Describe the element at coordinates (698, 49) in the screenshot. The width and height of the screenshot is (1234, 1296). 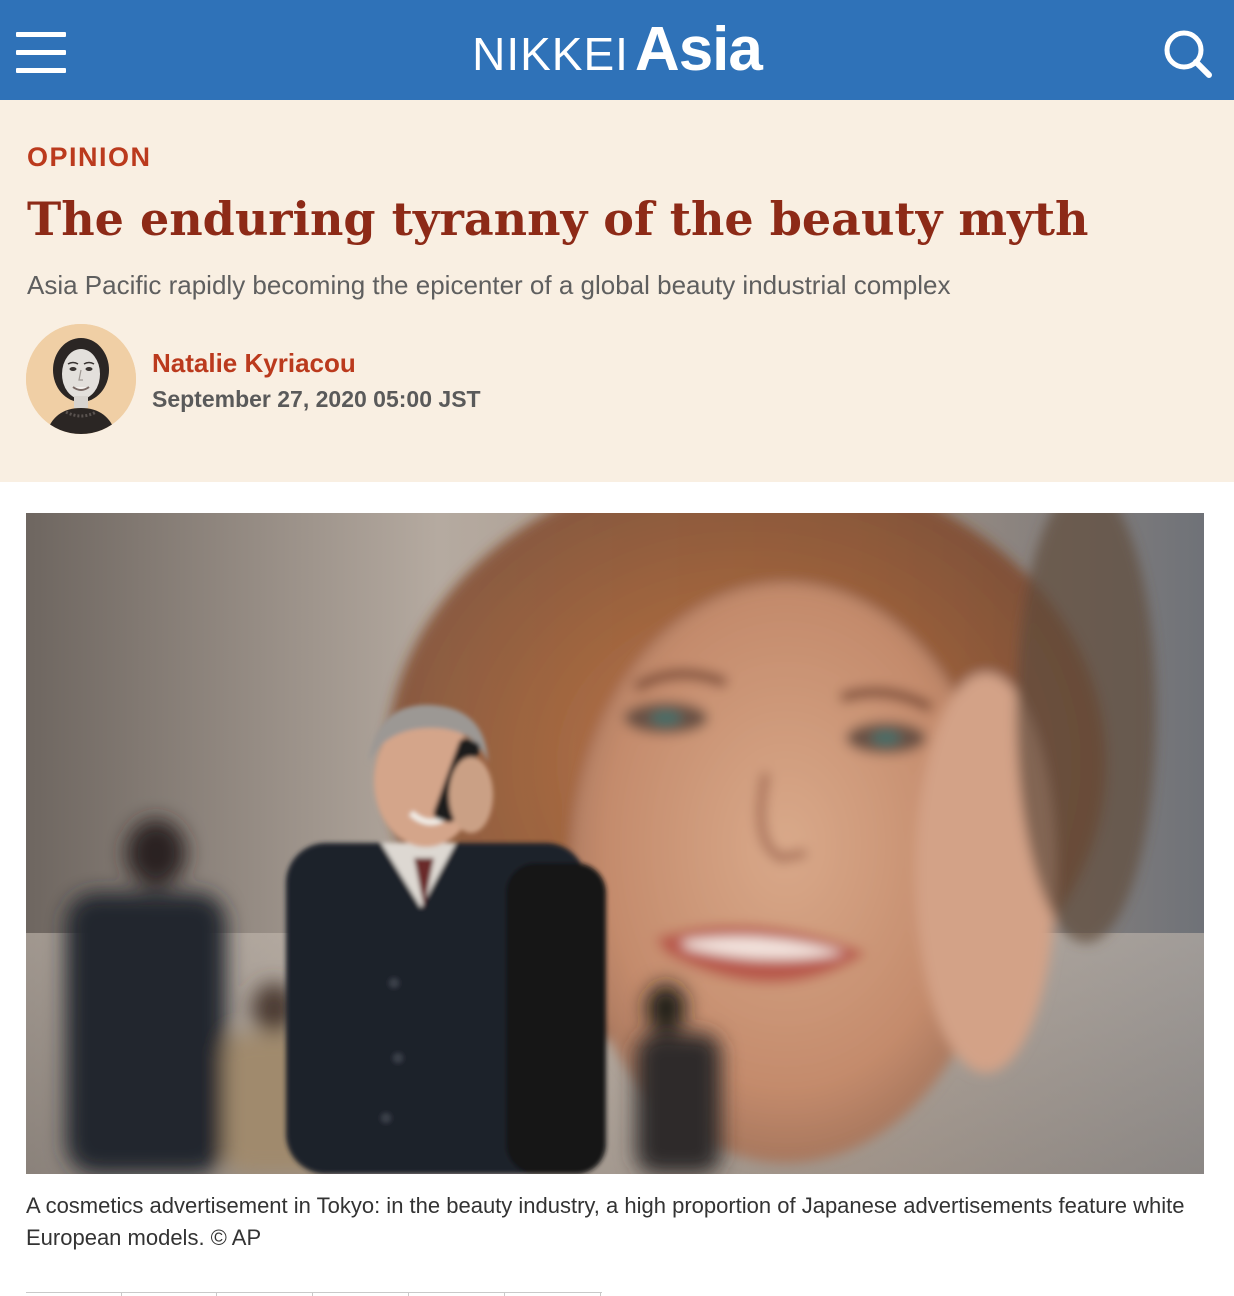
I see `logo-asia-text: Asia` at that location.